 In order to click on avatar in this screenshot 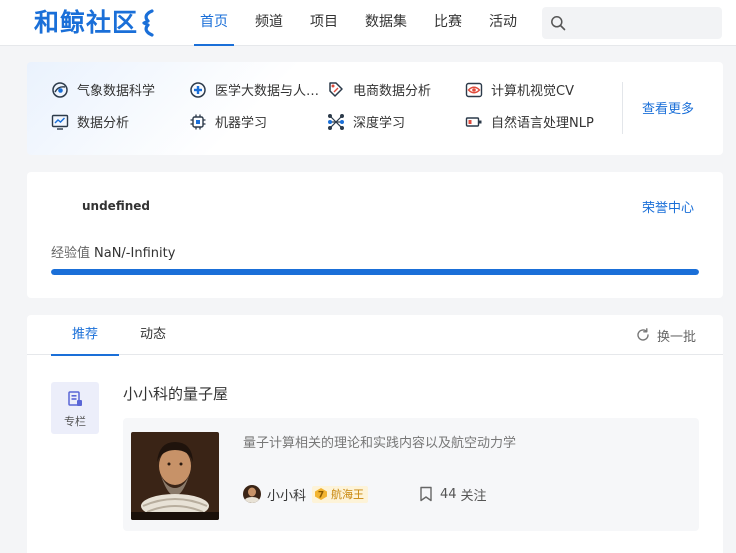, I will do `click(252, 494)`.